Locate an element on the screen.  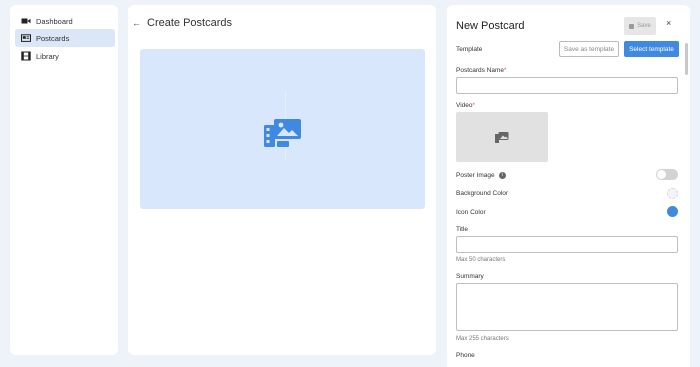
select-template-button: Select template is located at coordinates (651, 49).